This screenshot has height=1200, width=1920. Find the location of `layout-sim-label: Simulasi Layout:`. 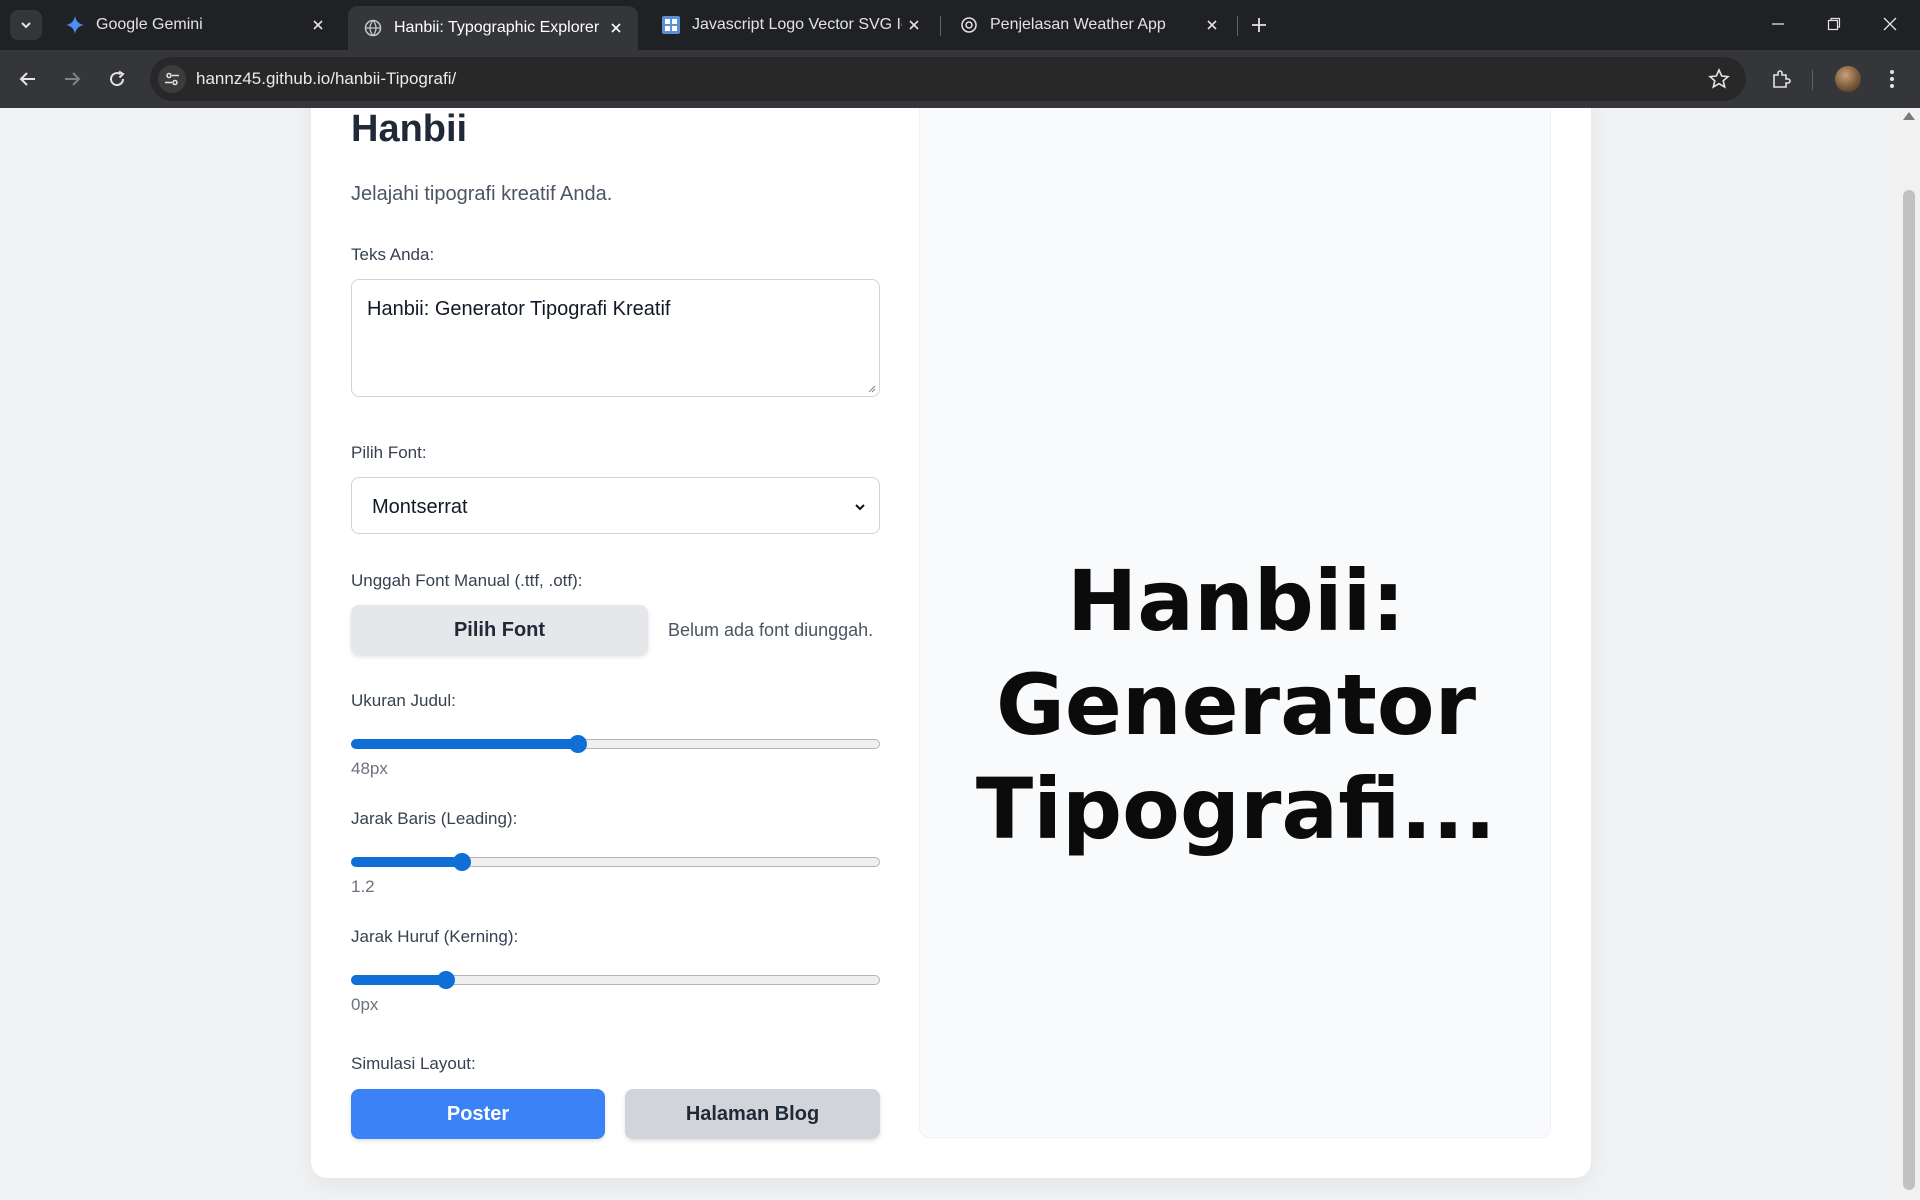

layout-sim-label: Simulasi Layout: is located at coordinates (413, 1063).